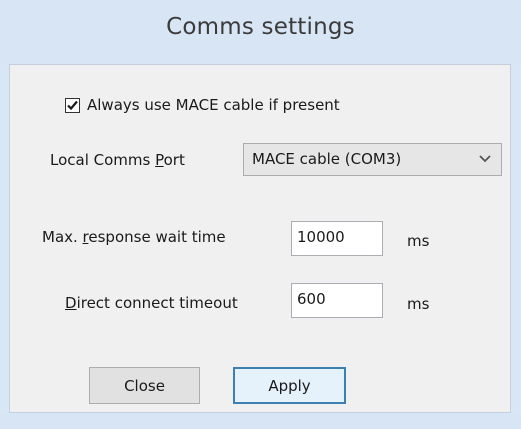 Image resolution: width=521 pixels, height=429 pixels. I want to click on local-comms-port-select: MACE cable (COM3), so click(372, 159).